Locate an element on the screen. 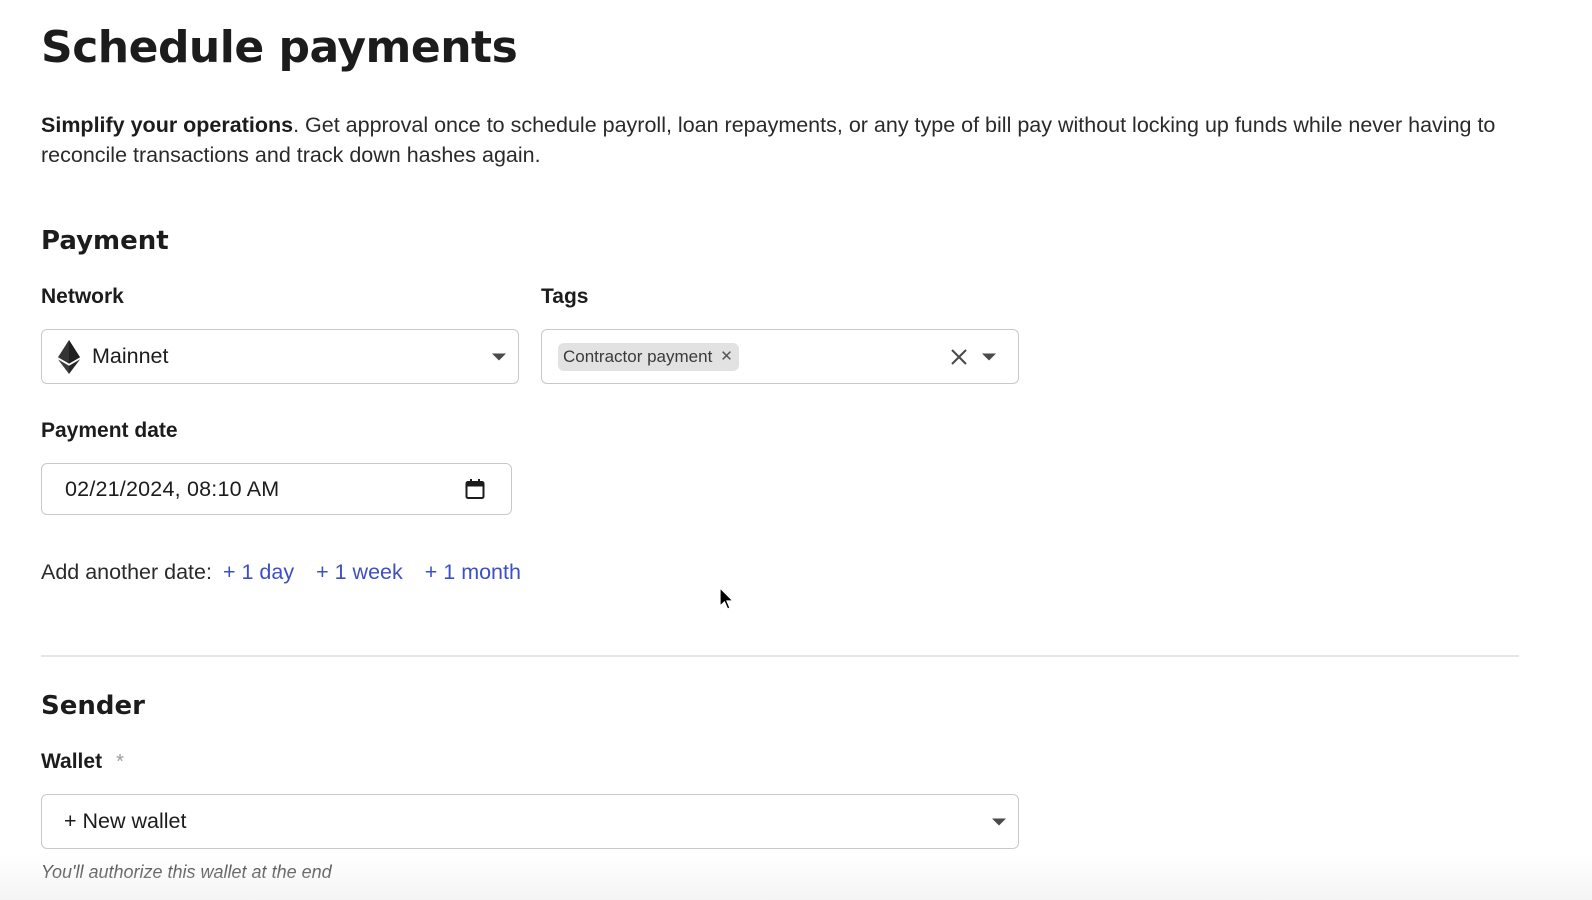 This screenshot has width=1592, height=900. intro-bold: Simplify your operations is located at coordinates (167, 125).